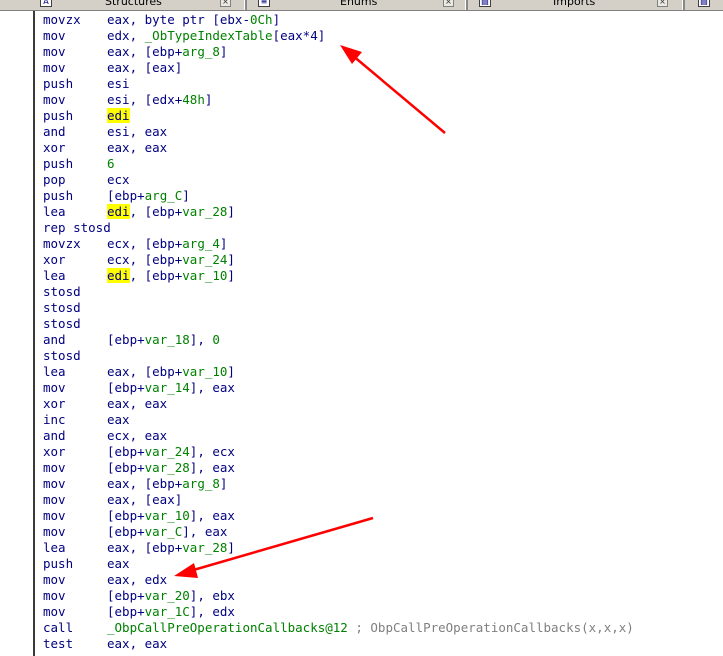 The width and height of the screenshot is (723, 656). What do you see at coordinates (338, 516) in the screenshot?
I see `asm-line: mov [ebp+var_10], eax` at bounding box center [338, 516].